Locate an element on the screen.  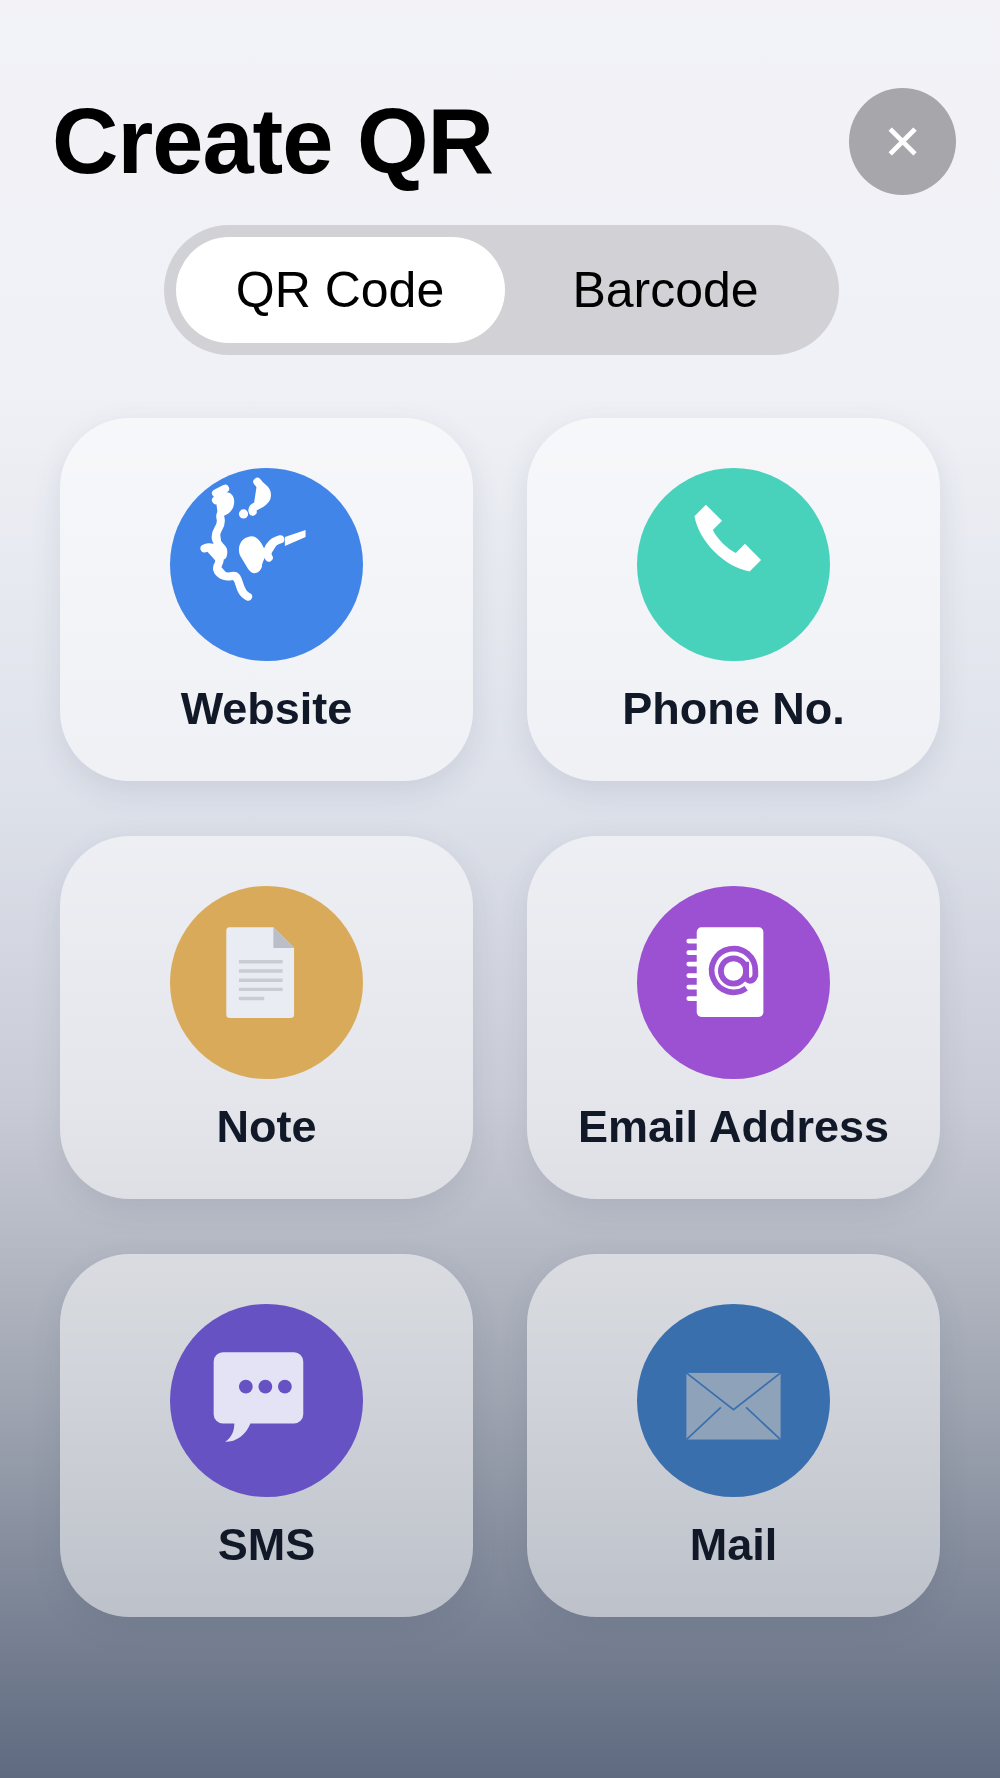
page-title: Create QR is located at coordinates (272, 141).